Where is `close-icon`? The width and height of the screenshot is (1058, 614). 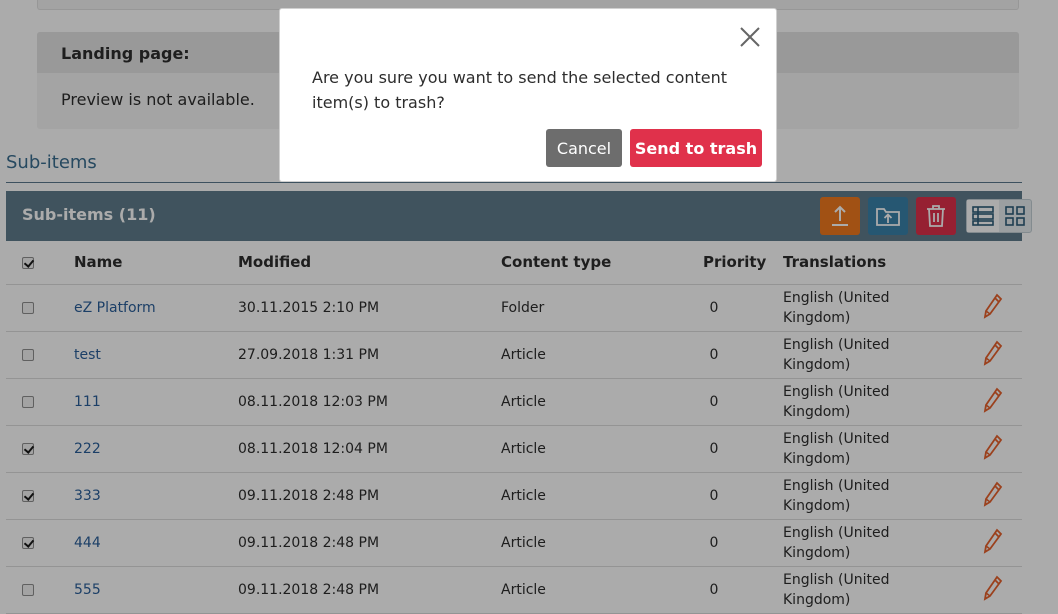 close-icon is located at coordinates (750, 37).